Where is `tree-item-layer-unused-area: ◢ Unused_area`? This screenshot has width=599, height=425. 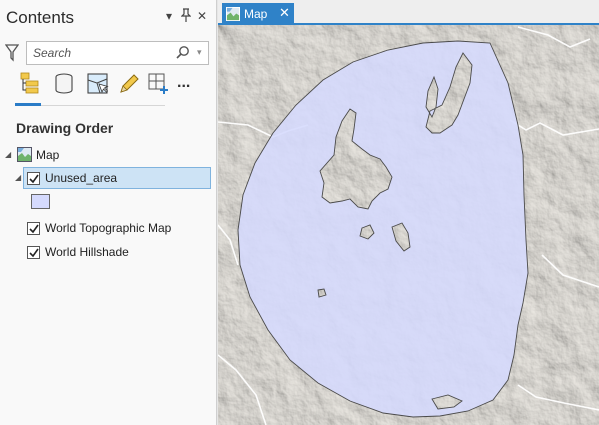 tree-item-layer-unused-area: ◢ Unused_area is located at coordinates (108, 178).